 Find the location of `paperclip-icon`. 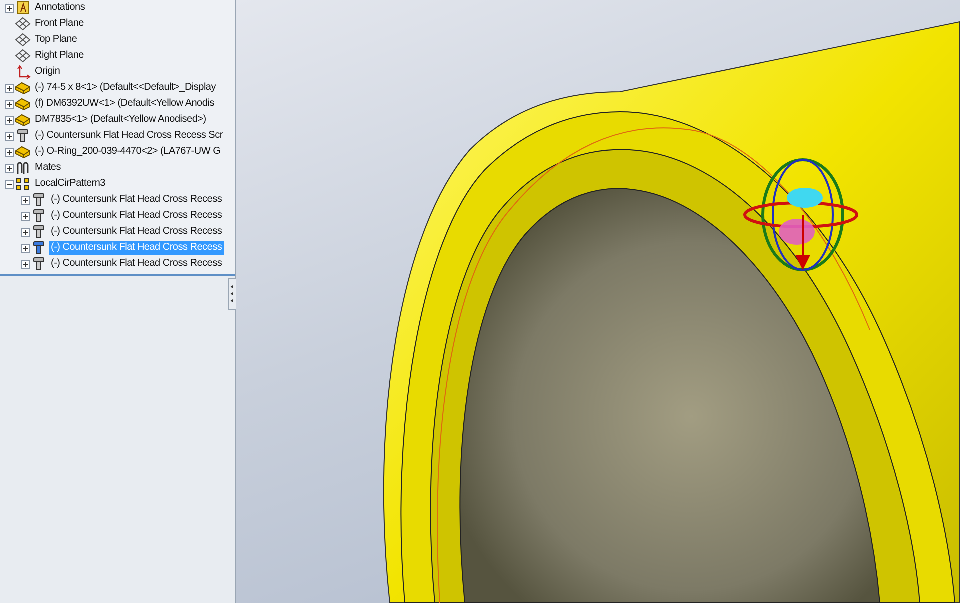

paperclip-icon is located at coordinates (23, 168).